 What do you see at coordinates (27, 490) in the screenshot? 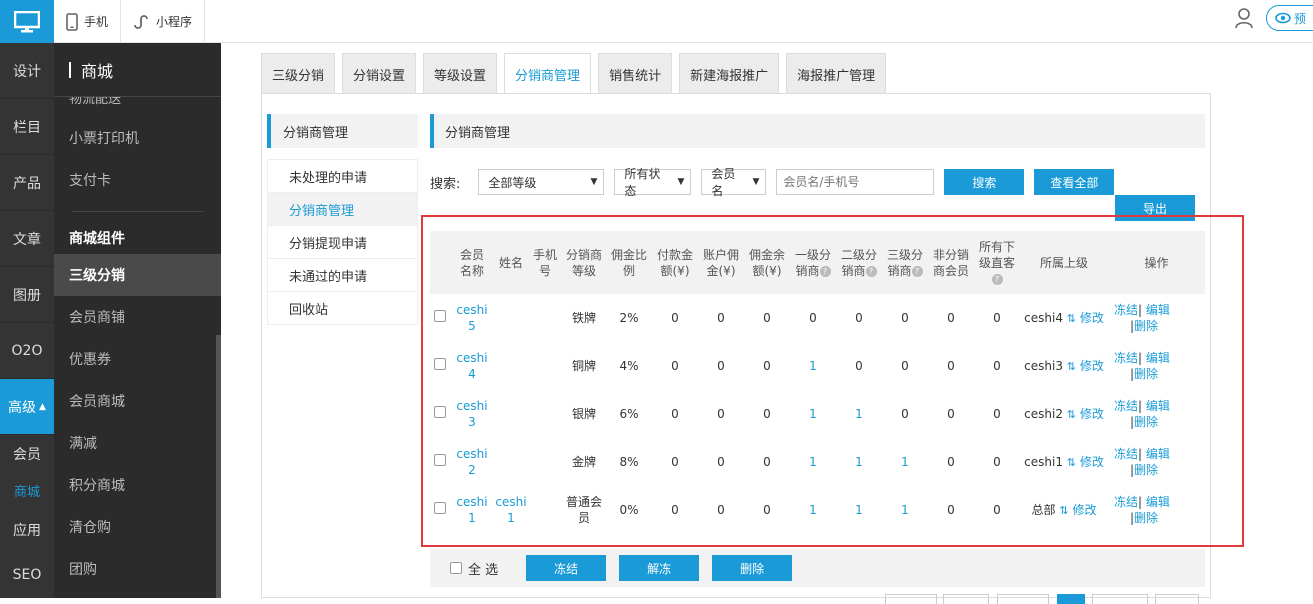
I see `nav-mall: 商城` at bounding box center [27, 490].